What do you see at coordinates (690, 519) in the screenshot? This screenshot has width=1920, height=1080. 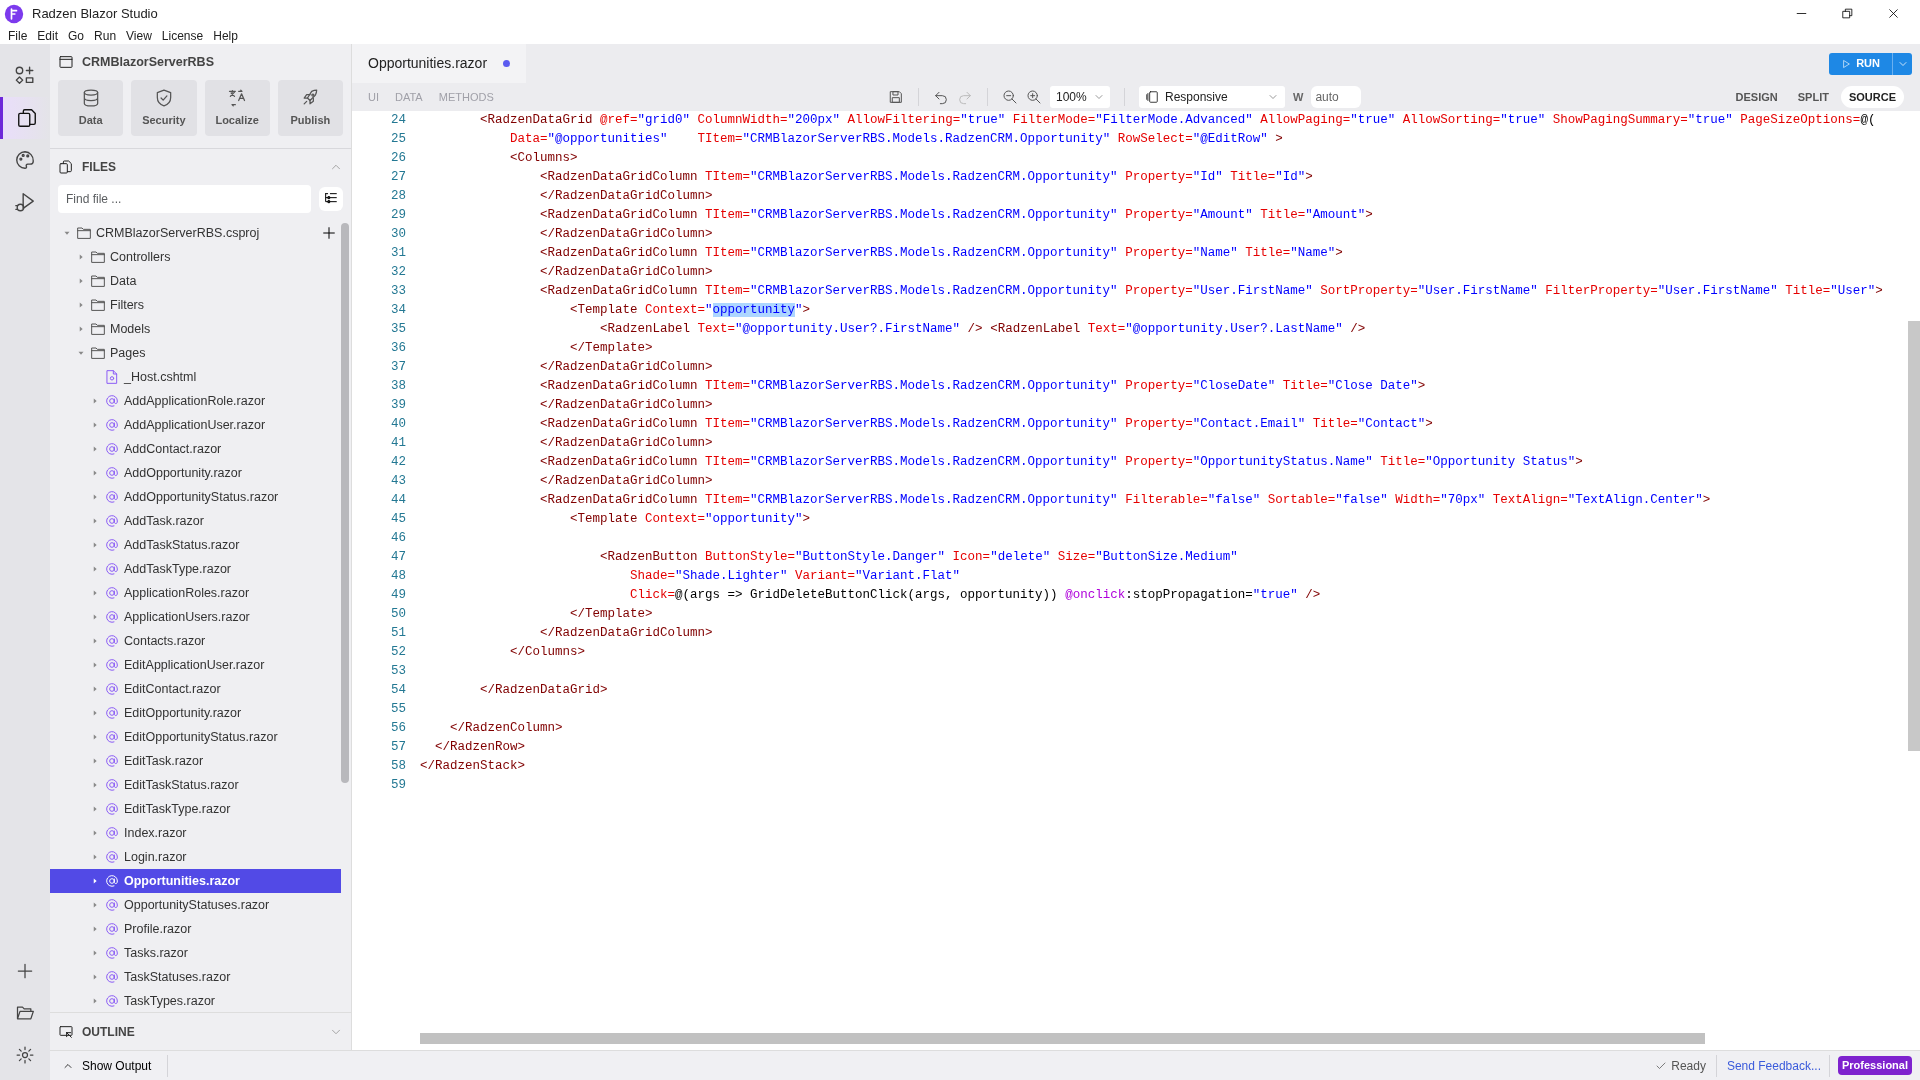 I see `code-line: <Template Context="opportunity">` at bounding box center [690, 519].